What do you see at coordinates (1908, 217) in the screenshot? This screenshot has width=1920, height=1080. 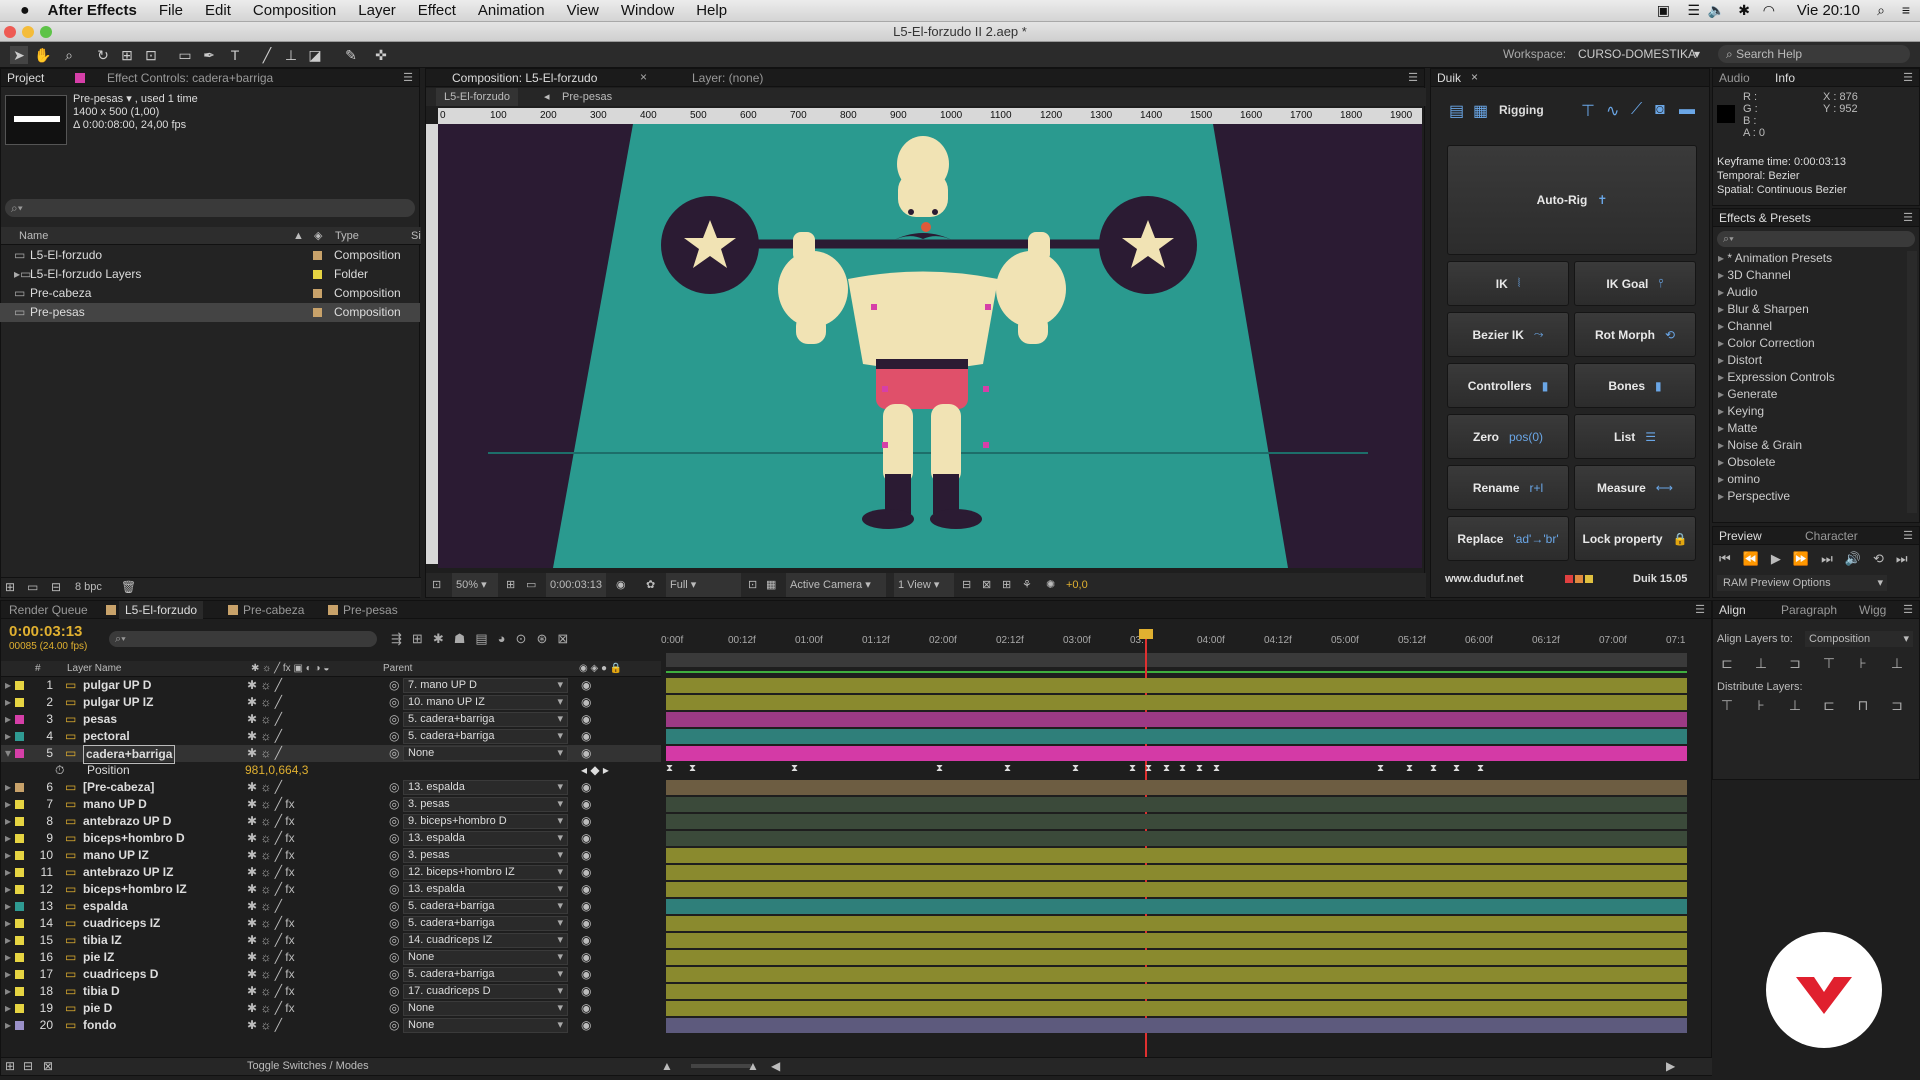 I see `effects-menu-icon: ☰` at bounding box center [1908, 217].